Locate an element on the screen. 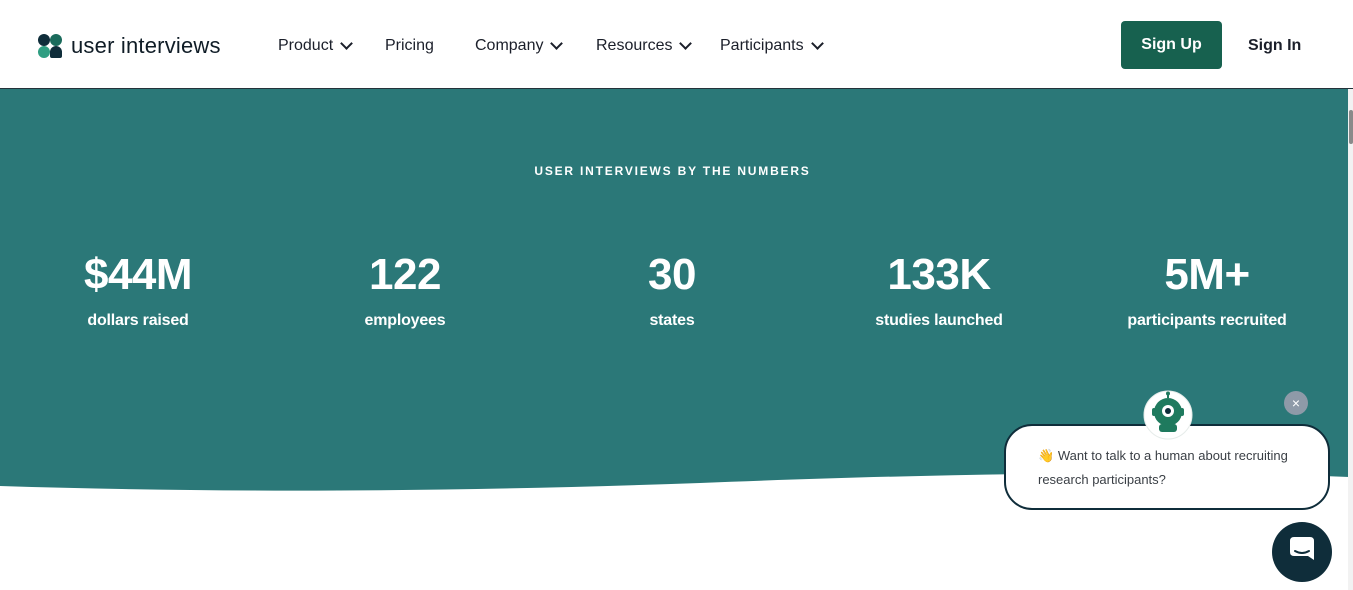  nav-item-pricing: Pricing is located at coordinates (409, 46).